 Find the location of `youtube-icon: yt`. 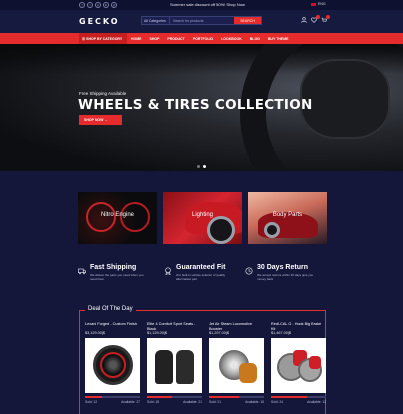

youtube-icon: yt is located at coordinates (114, 5).